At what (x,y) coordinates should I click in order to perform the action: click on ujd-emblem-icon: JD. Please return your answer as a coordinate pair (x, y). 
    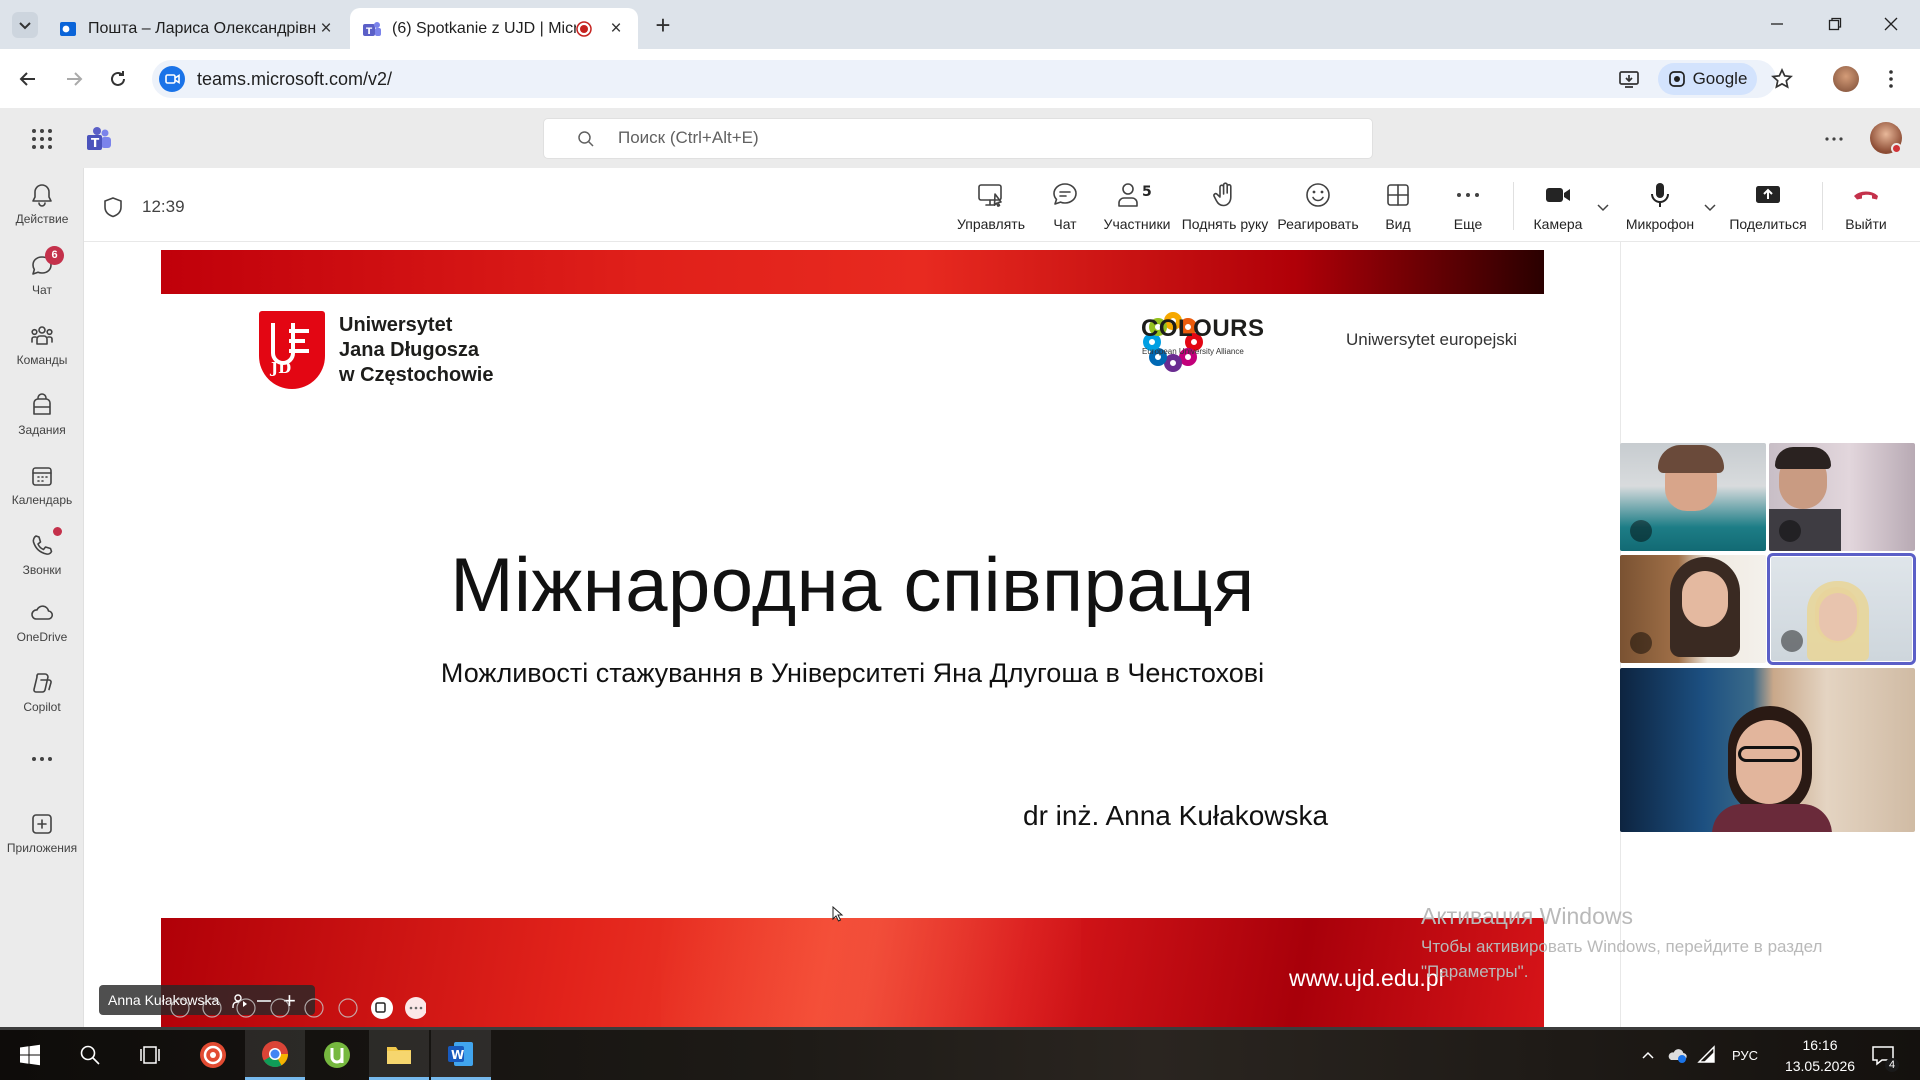
    Looking at the image, I should click on (289, 350).